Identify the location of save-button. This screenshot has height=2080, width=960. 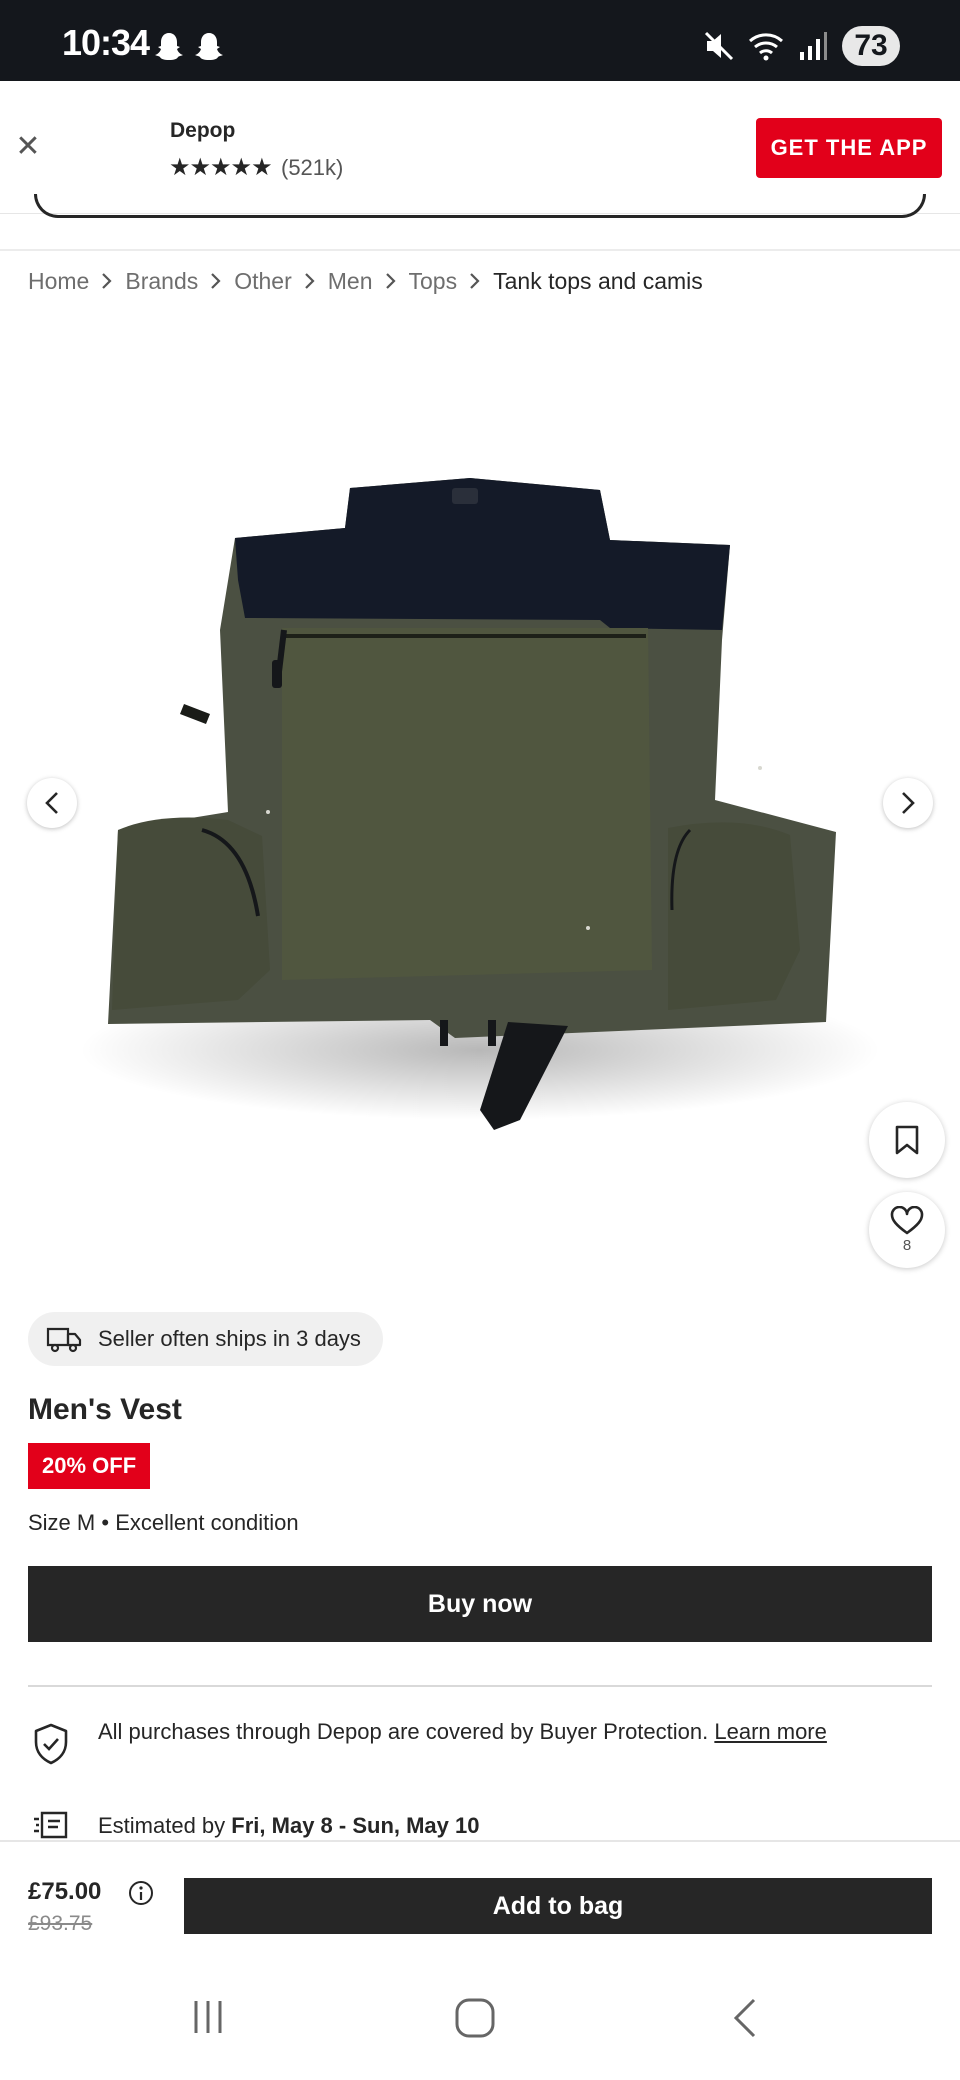
(907, 1140).